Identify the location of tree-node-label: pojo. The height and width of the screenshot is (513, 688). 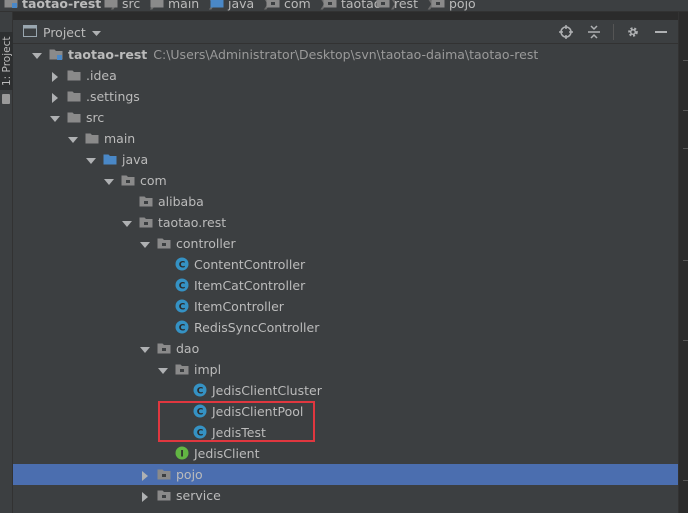
(189, 474).